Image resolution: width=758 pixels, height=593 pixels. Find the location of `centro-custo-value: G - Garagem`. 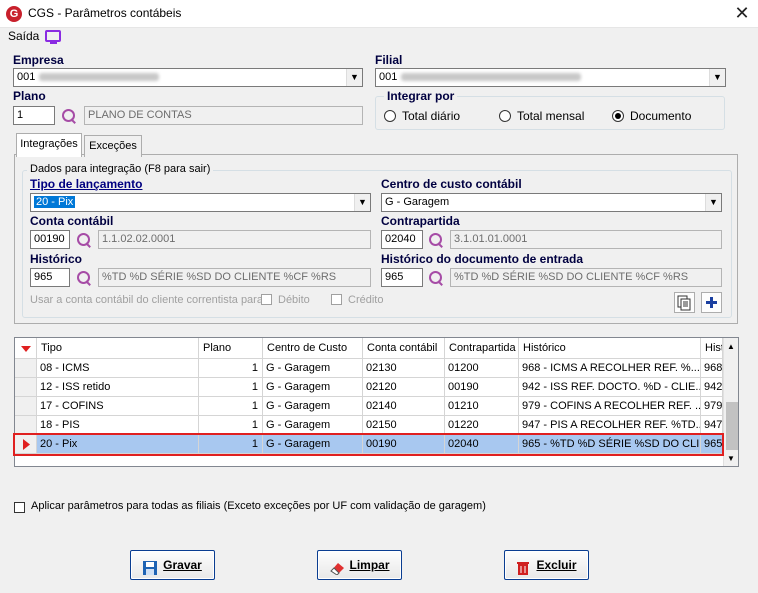

centro-custo-value: G - Garagem is located at coordinates (417, 202).